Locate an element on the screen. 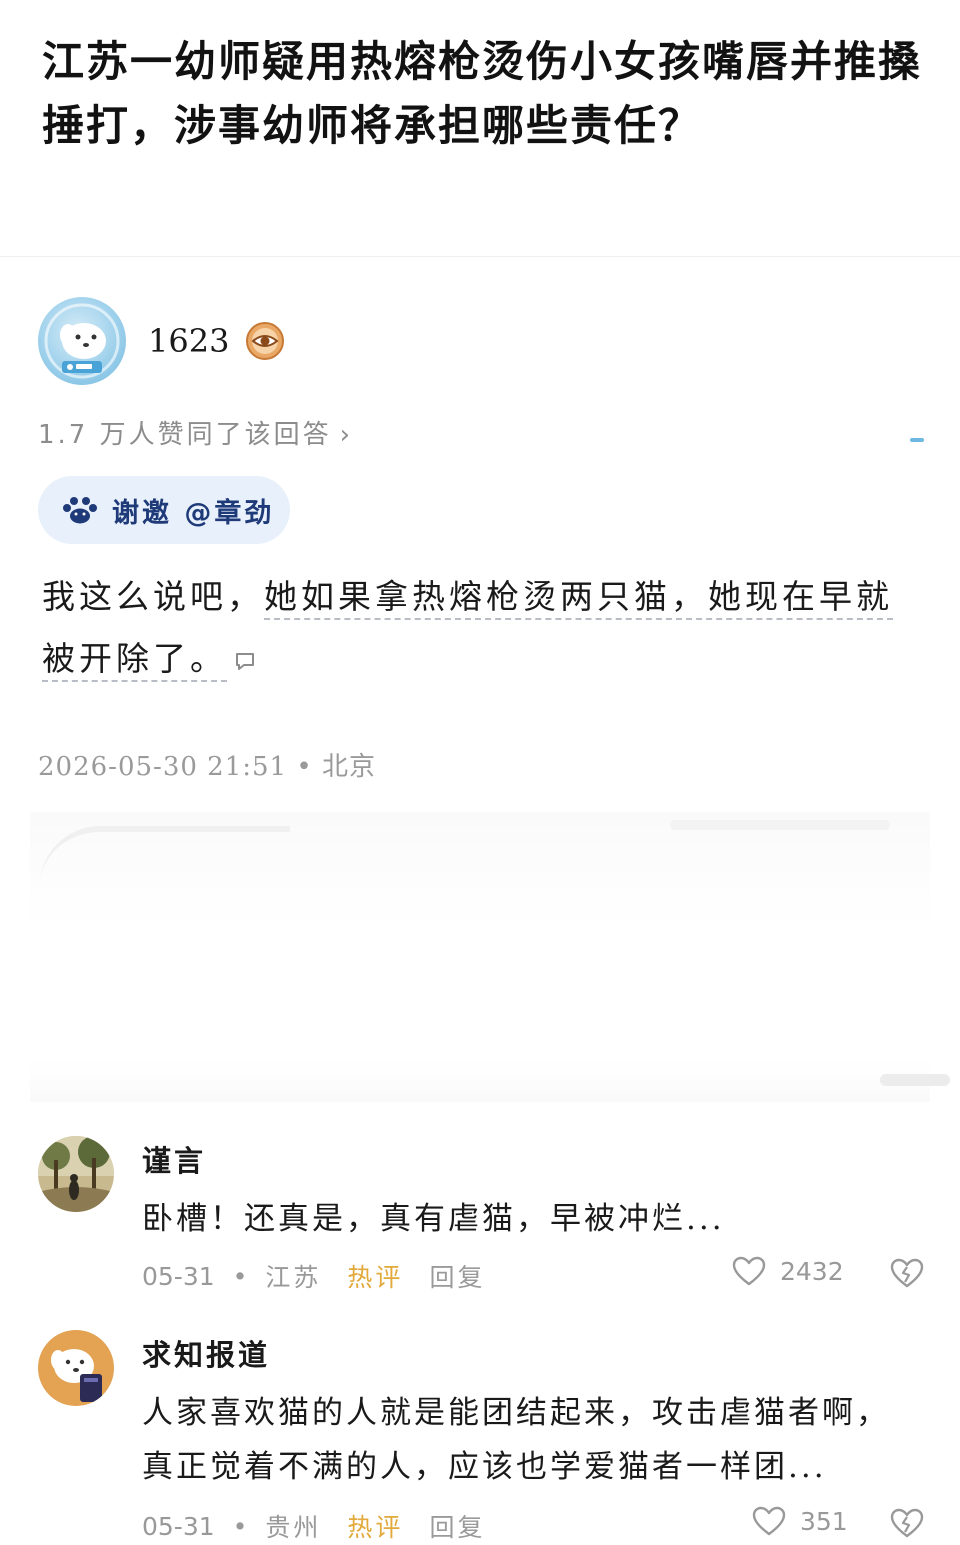 This screenshot has width=960, height=1545. invite-pill: 谢邀 @章劲 is located at coordinates (164, 510).